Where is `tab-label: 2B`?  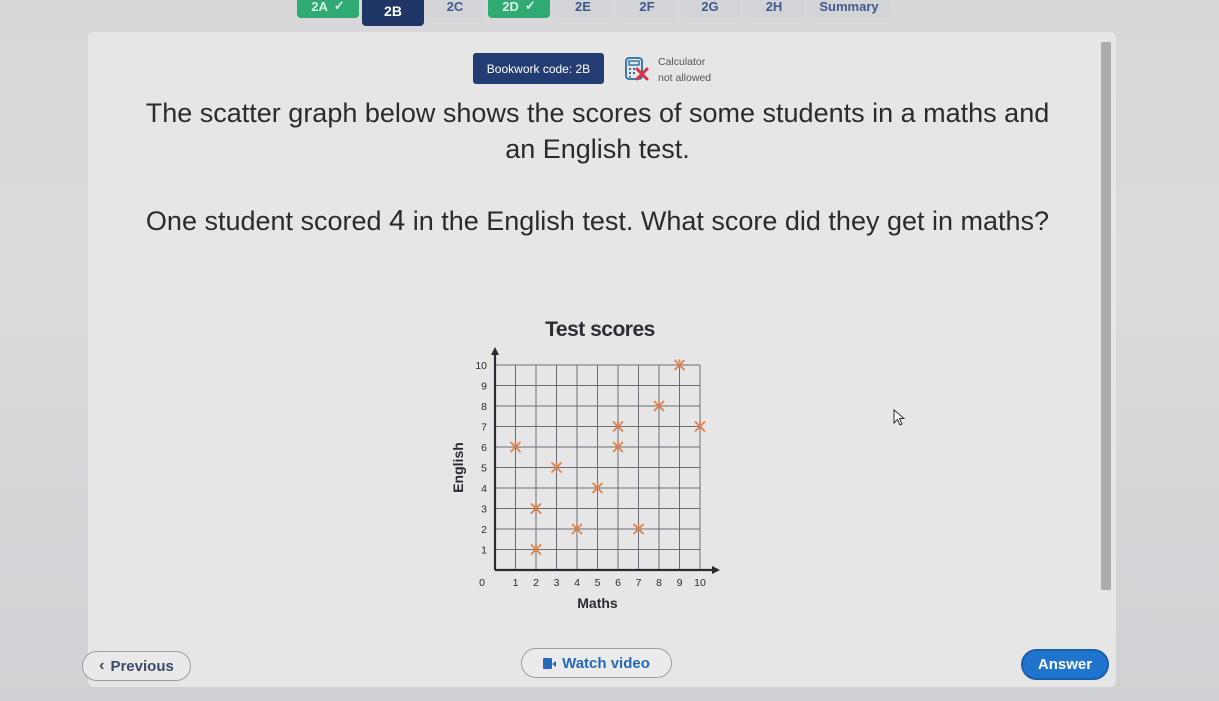 tab-label: 2B is located at coordinates (393, 11).